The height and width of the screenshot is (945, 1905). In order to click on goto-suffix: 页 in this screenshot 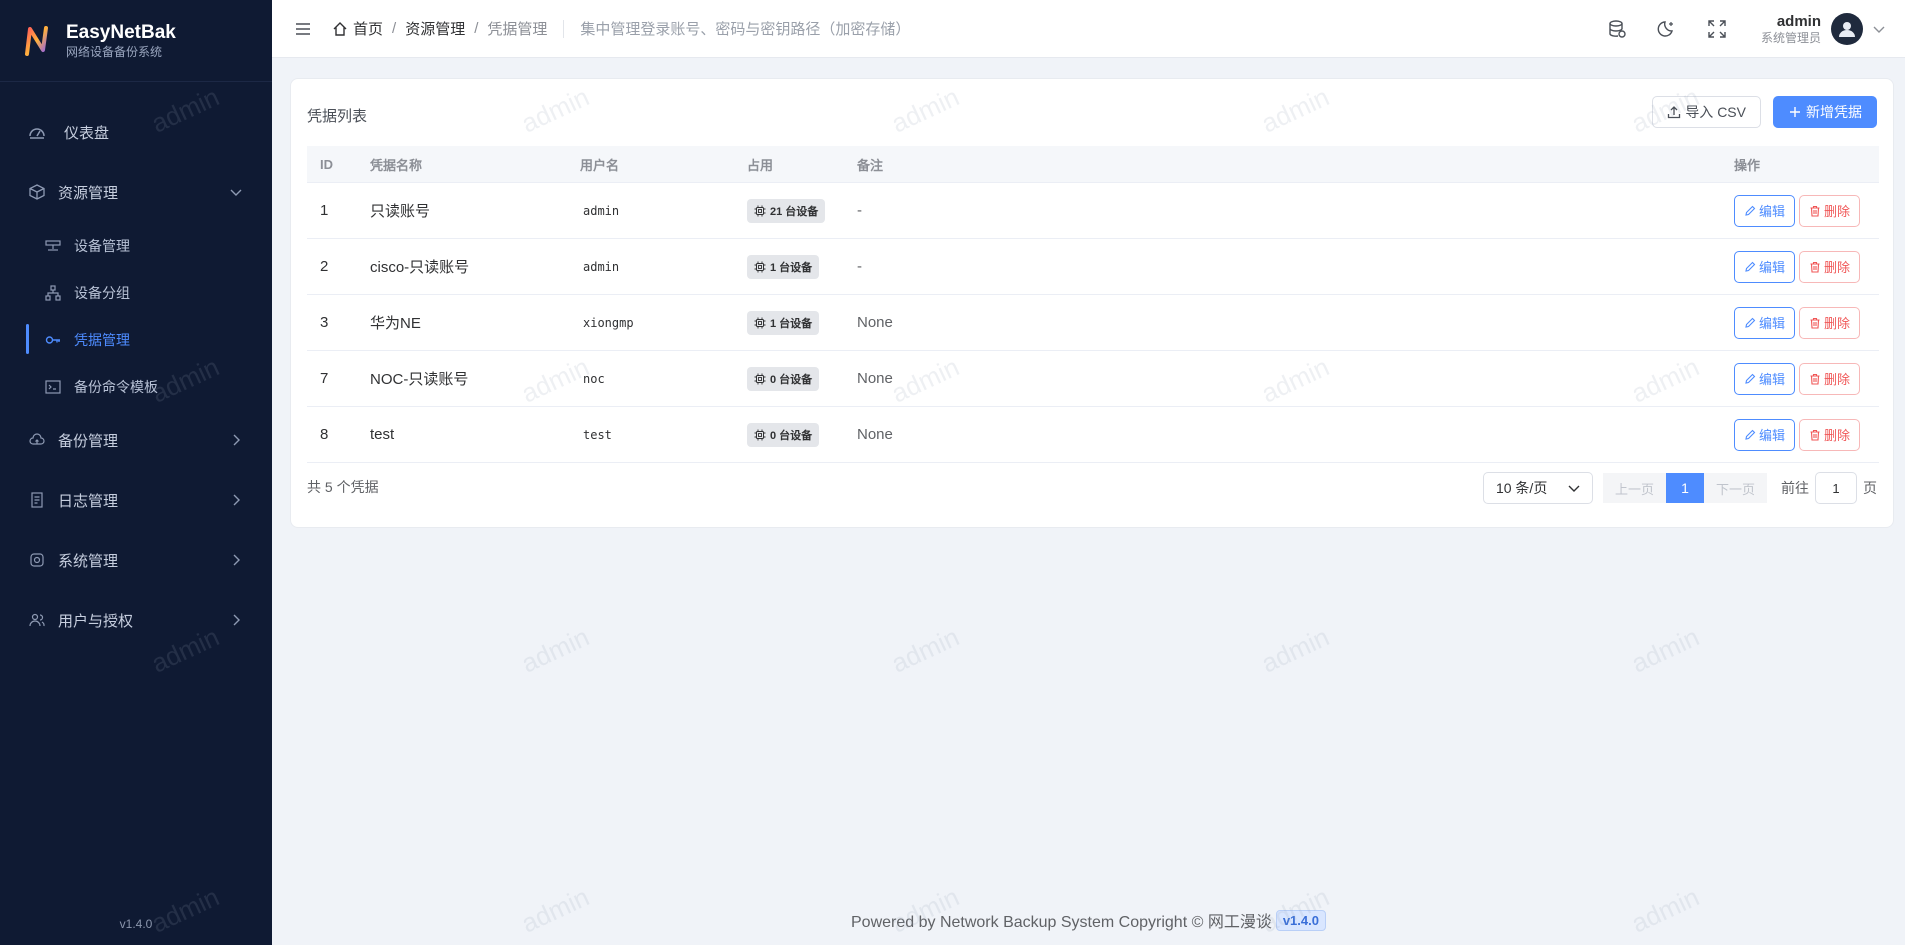, I will do `click(1870, 488)`.